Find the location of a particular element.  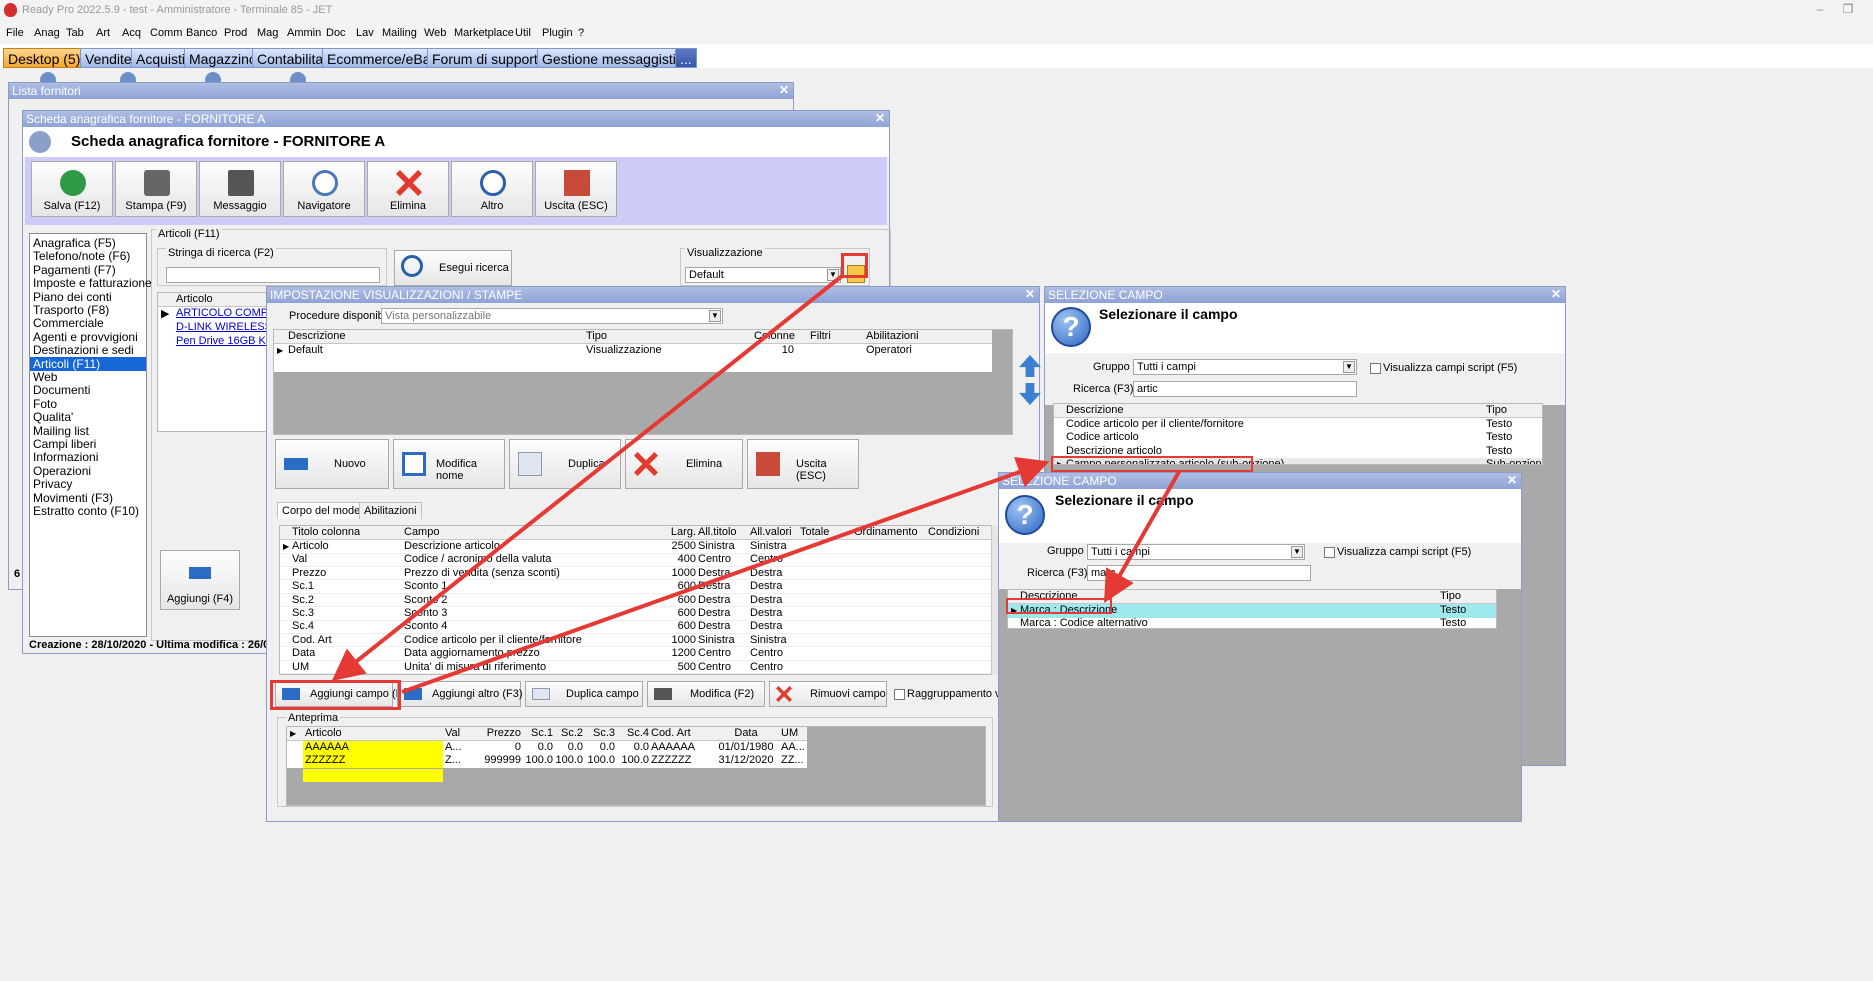

visualizzazione-select: Default ▼ is located at coordinates (763, 275).